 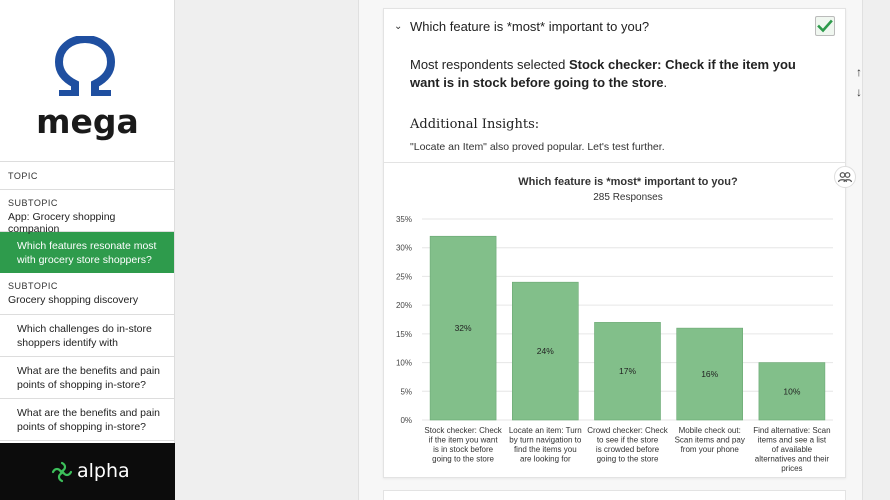 I want to click on y-tick-label: 25%, so click(x=404, y=276).